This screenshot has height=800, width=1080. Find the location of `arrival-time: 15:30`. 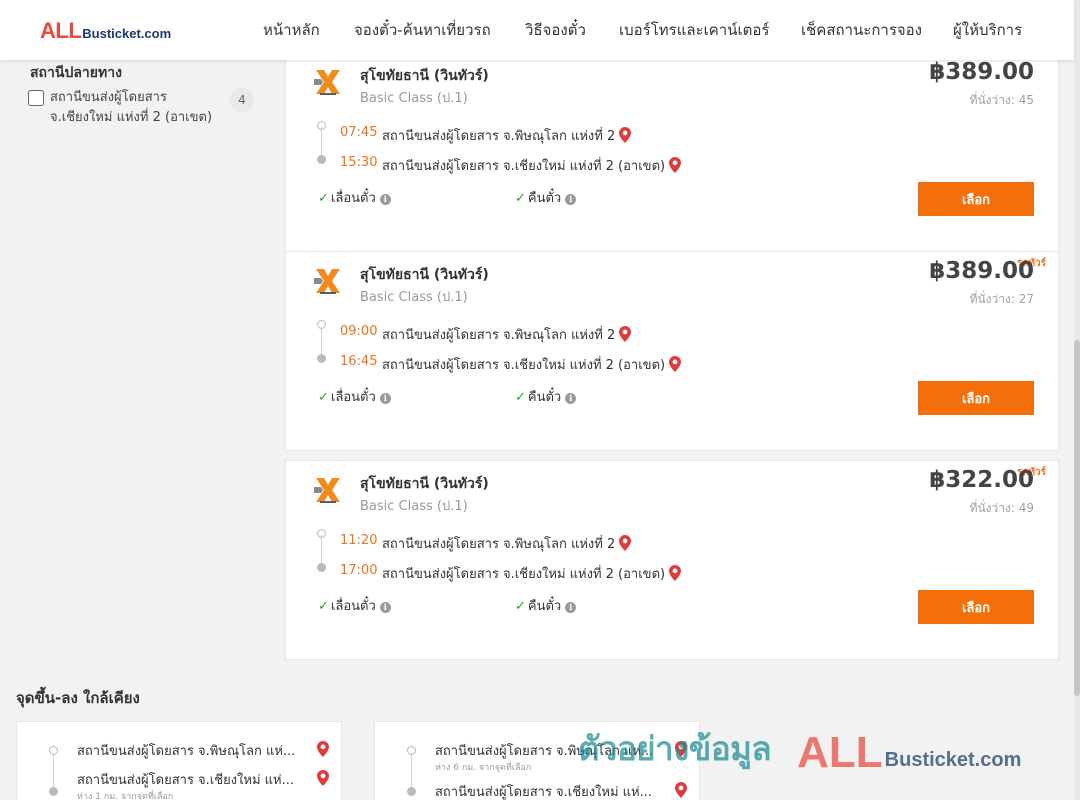

arrival-time: 15:30 is located at coordinates (359, 162).